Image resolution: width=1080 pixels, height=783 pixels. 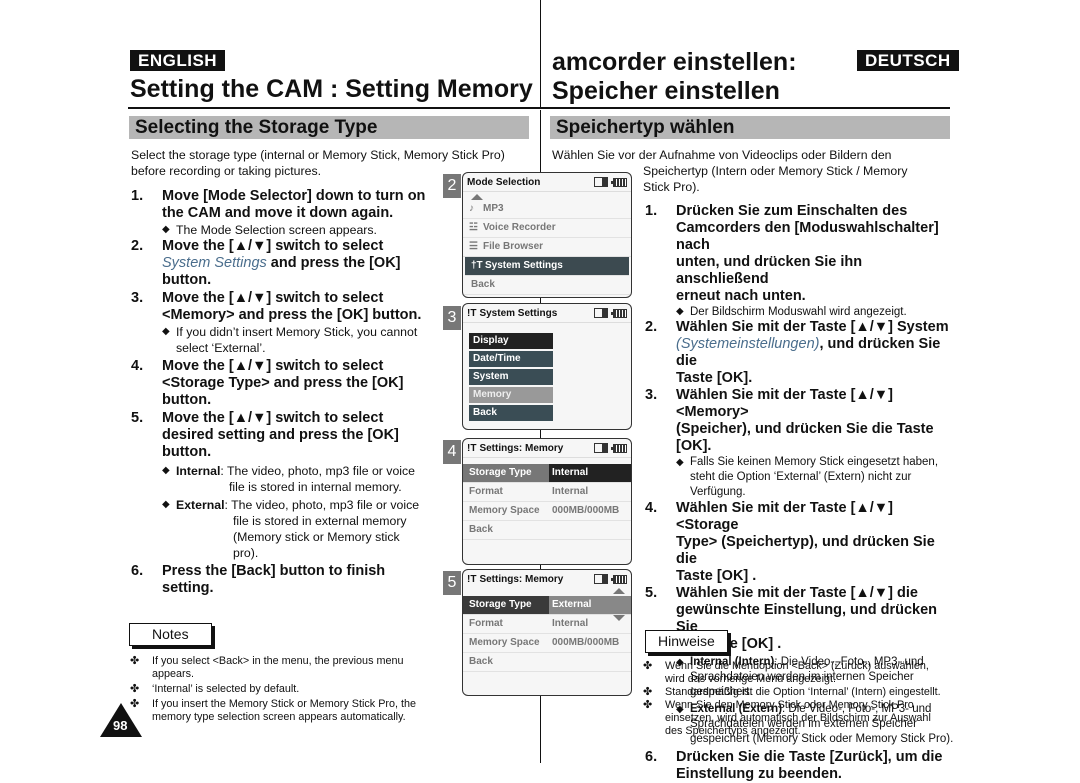 I want to click on menu-item-mp3: ♪ MP3, so click(x=547, y=209).